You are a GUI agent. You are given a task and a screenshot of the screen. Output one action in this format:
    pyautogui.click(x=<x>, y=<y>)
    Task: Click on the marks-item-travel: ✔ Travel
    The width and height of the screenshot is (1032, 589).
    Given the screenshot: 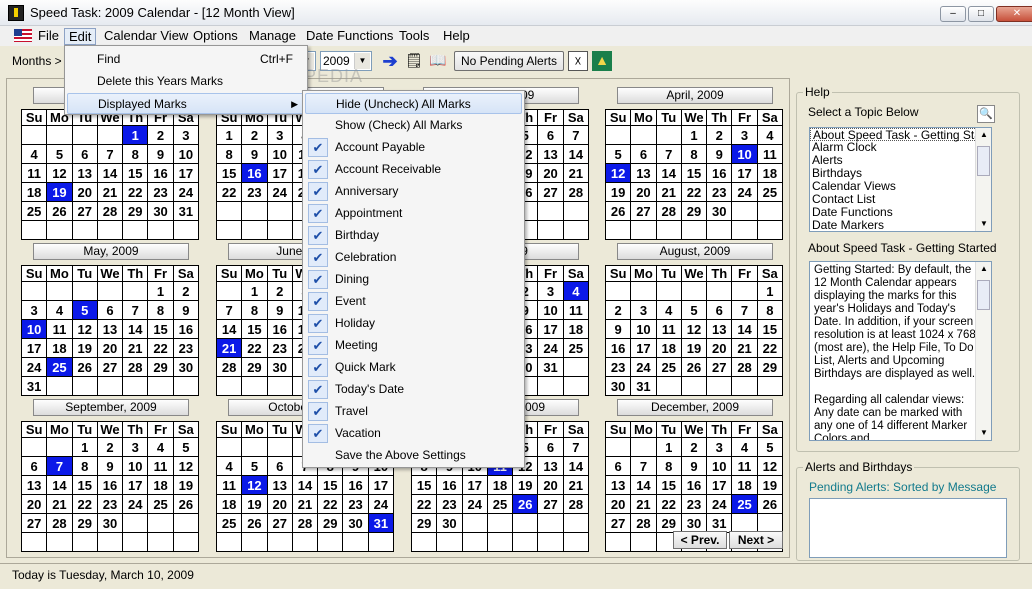 What is the action you would take?
    pyautogui.click(x=413, y=411)
    